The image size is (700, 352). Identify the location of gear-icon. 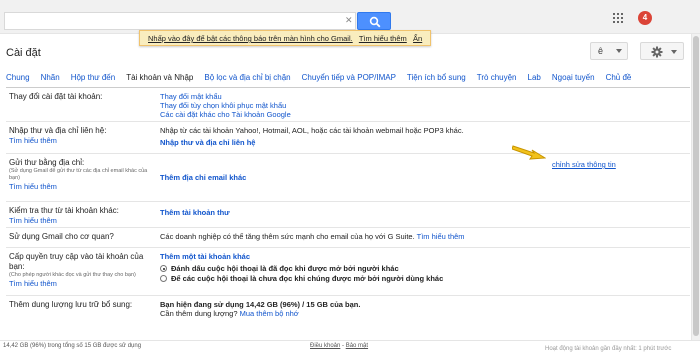
(657, 52).